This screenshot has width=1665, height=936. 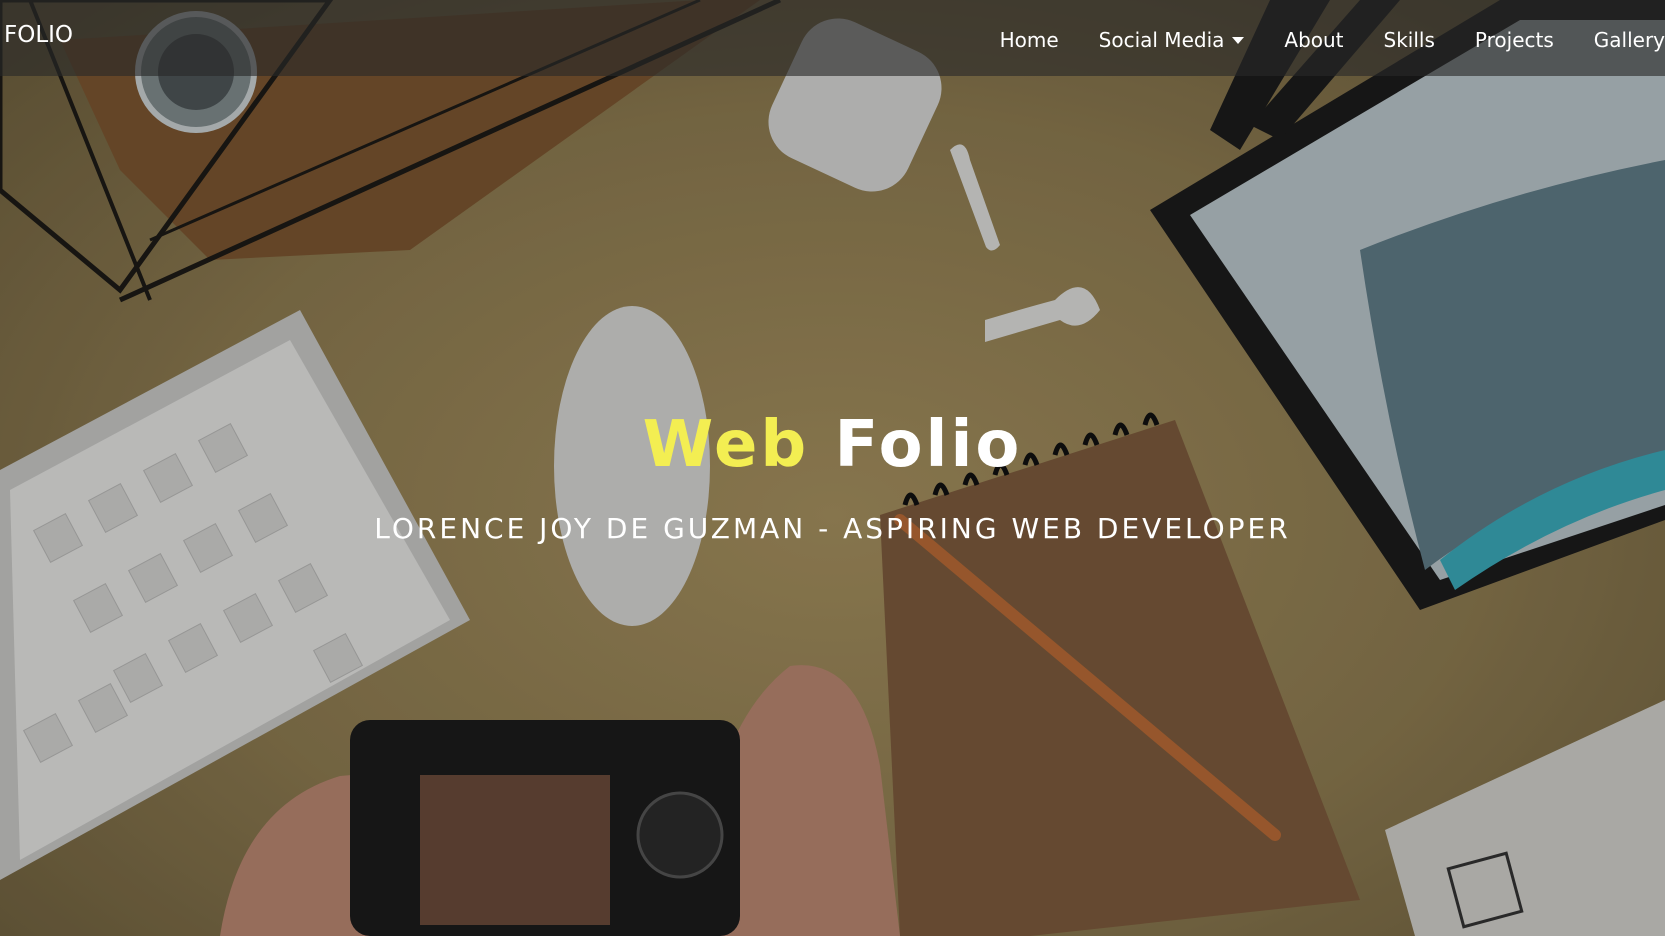 I want to click on nav-item-projects: Projects, so click(x=1514, y=40).